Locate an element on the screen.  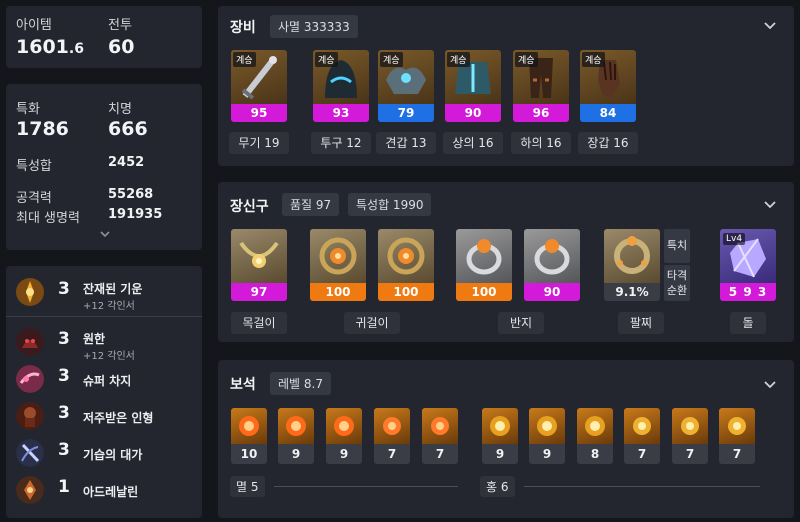
engraving-row: 1 아드레날린 is located at coordinates (104, 490).